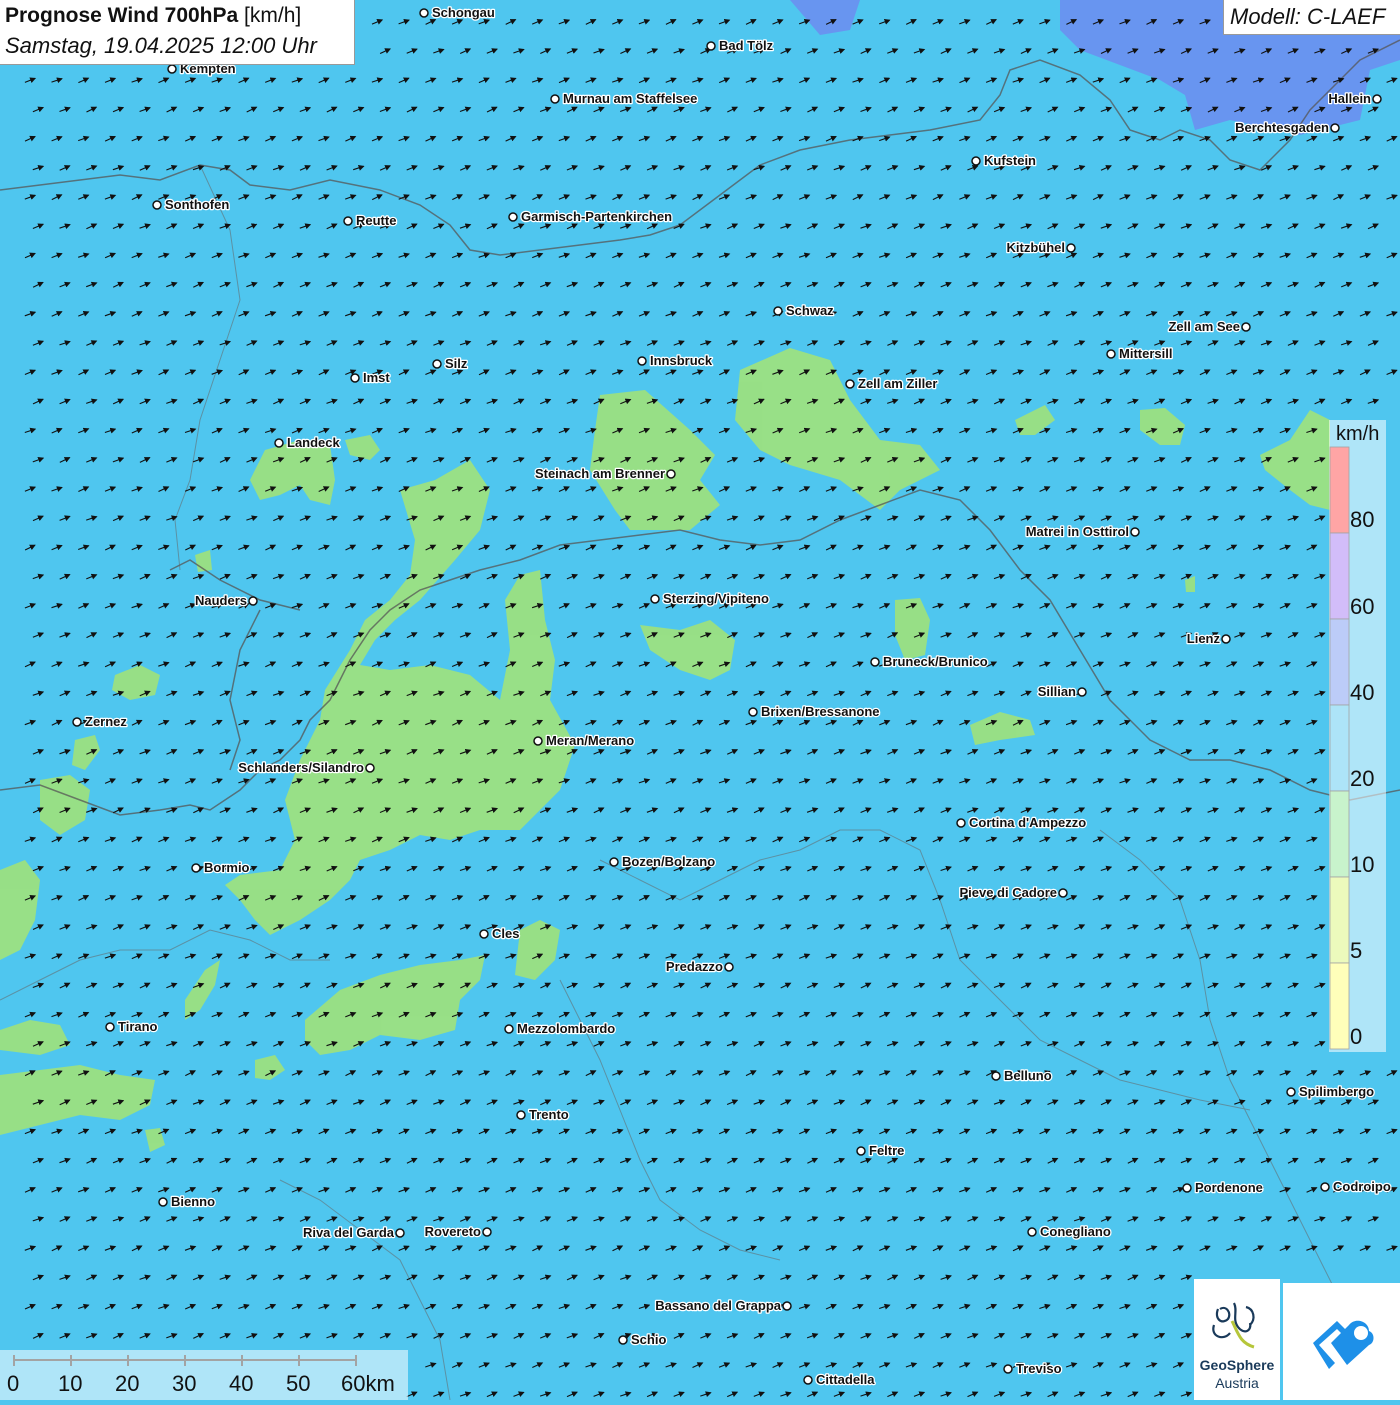 Image resolution: width=1400 pixels, height=1405 pixels. I want to click on geosphere-logo-line1: GeoSphere, so click(1237, 1365).